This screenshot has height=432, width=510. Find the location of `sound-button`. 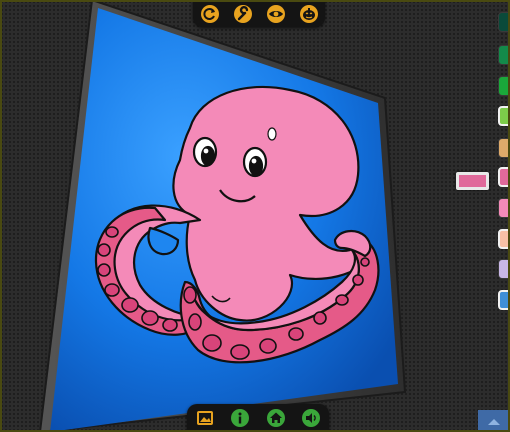

sound-button is located at coordinates (311, 418).